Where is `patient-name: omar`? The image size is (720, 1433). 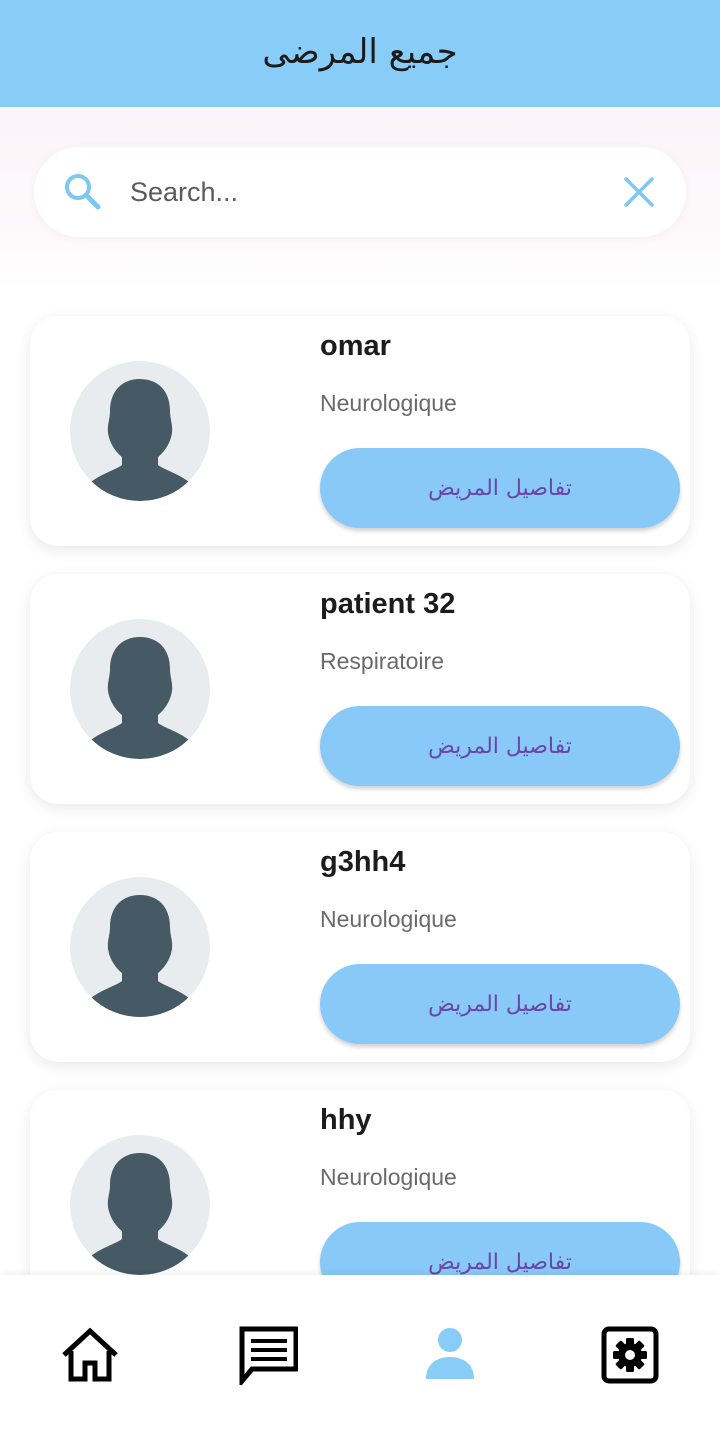
patient-name: omar is located at coordinates (355, 346).